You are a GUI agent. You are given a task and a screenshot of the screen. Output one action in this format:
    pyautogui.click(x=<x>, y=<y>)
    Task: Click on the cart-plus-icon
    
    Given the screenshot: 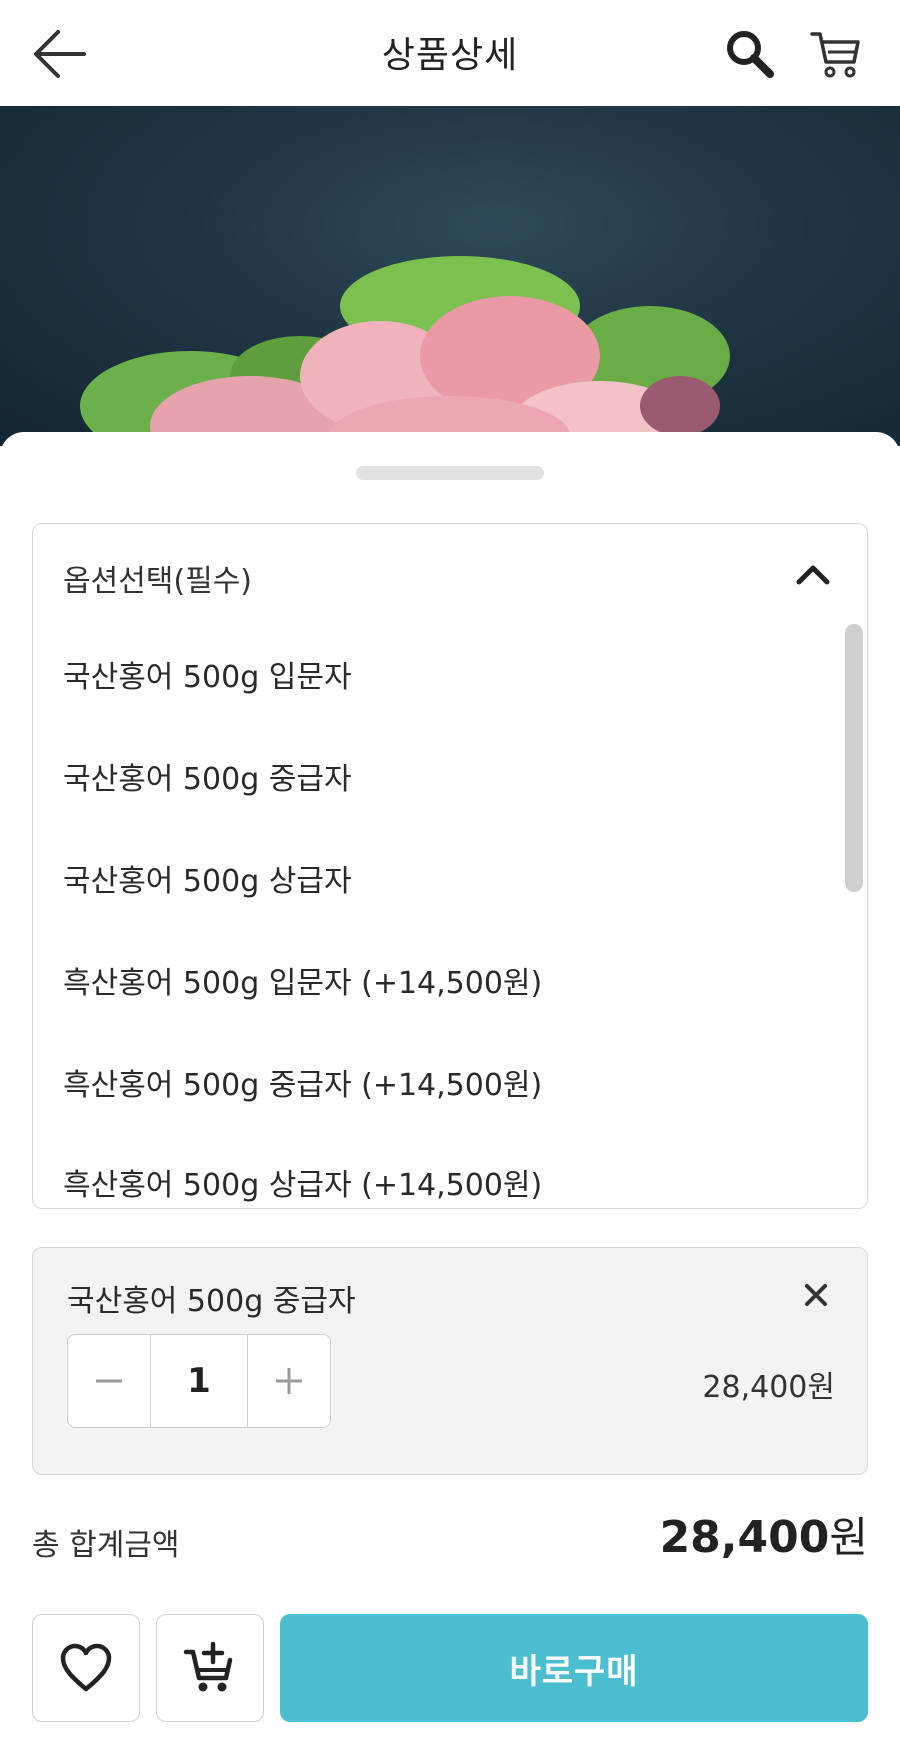 What is the action you would take?
    pyautogui.click(x=208, y=1666)
    